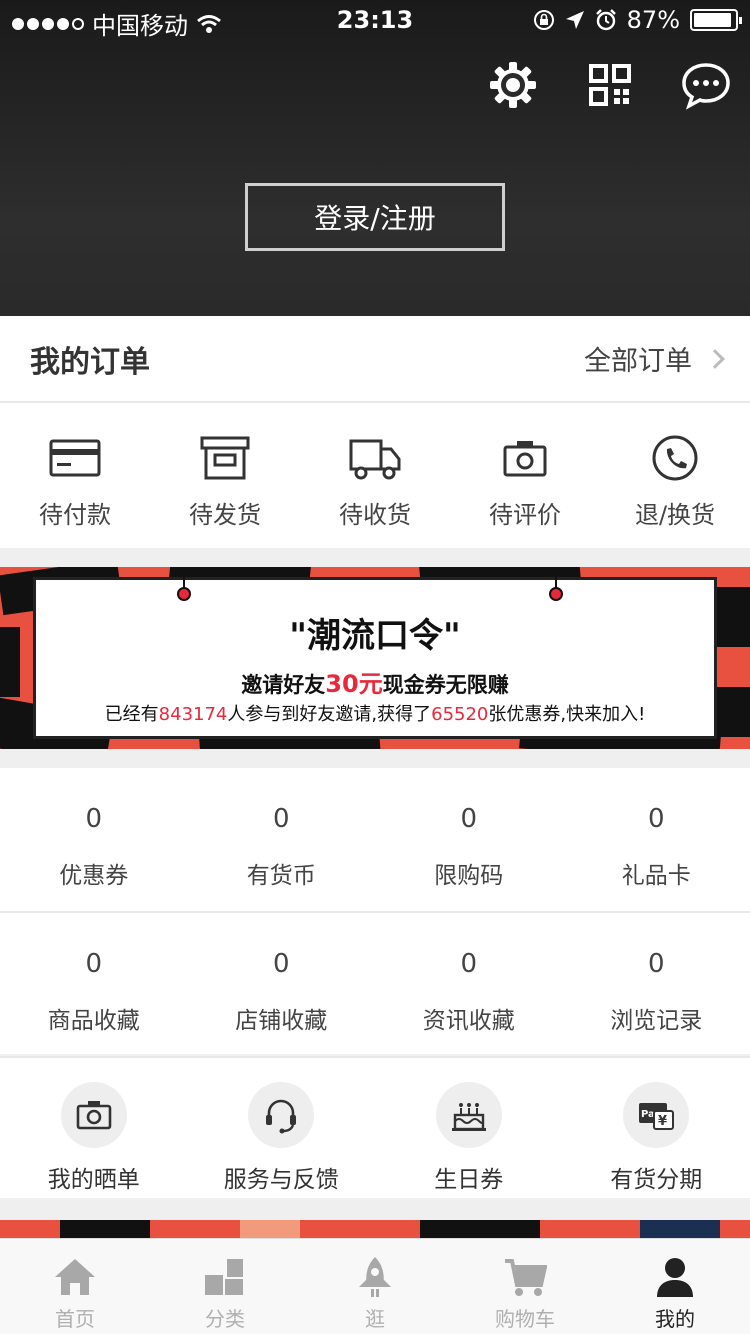 This screenshot has width=750, height=1334. I want to click on service-feedback: 服务与反馈, so click(282, 1128).